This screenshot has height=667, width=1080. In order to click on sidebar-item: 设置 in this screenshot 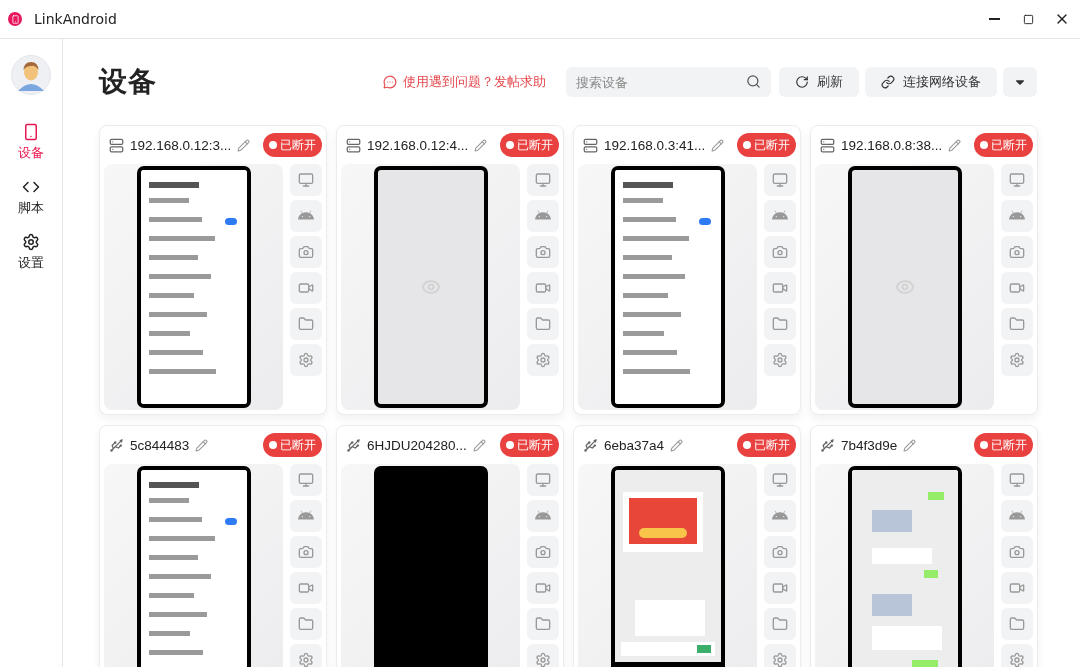, I will do `click(31, 252)`.